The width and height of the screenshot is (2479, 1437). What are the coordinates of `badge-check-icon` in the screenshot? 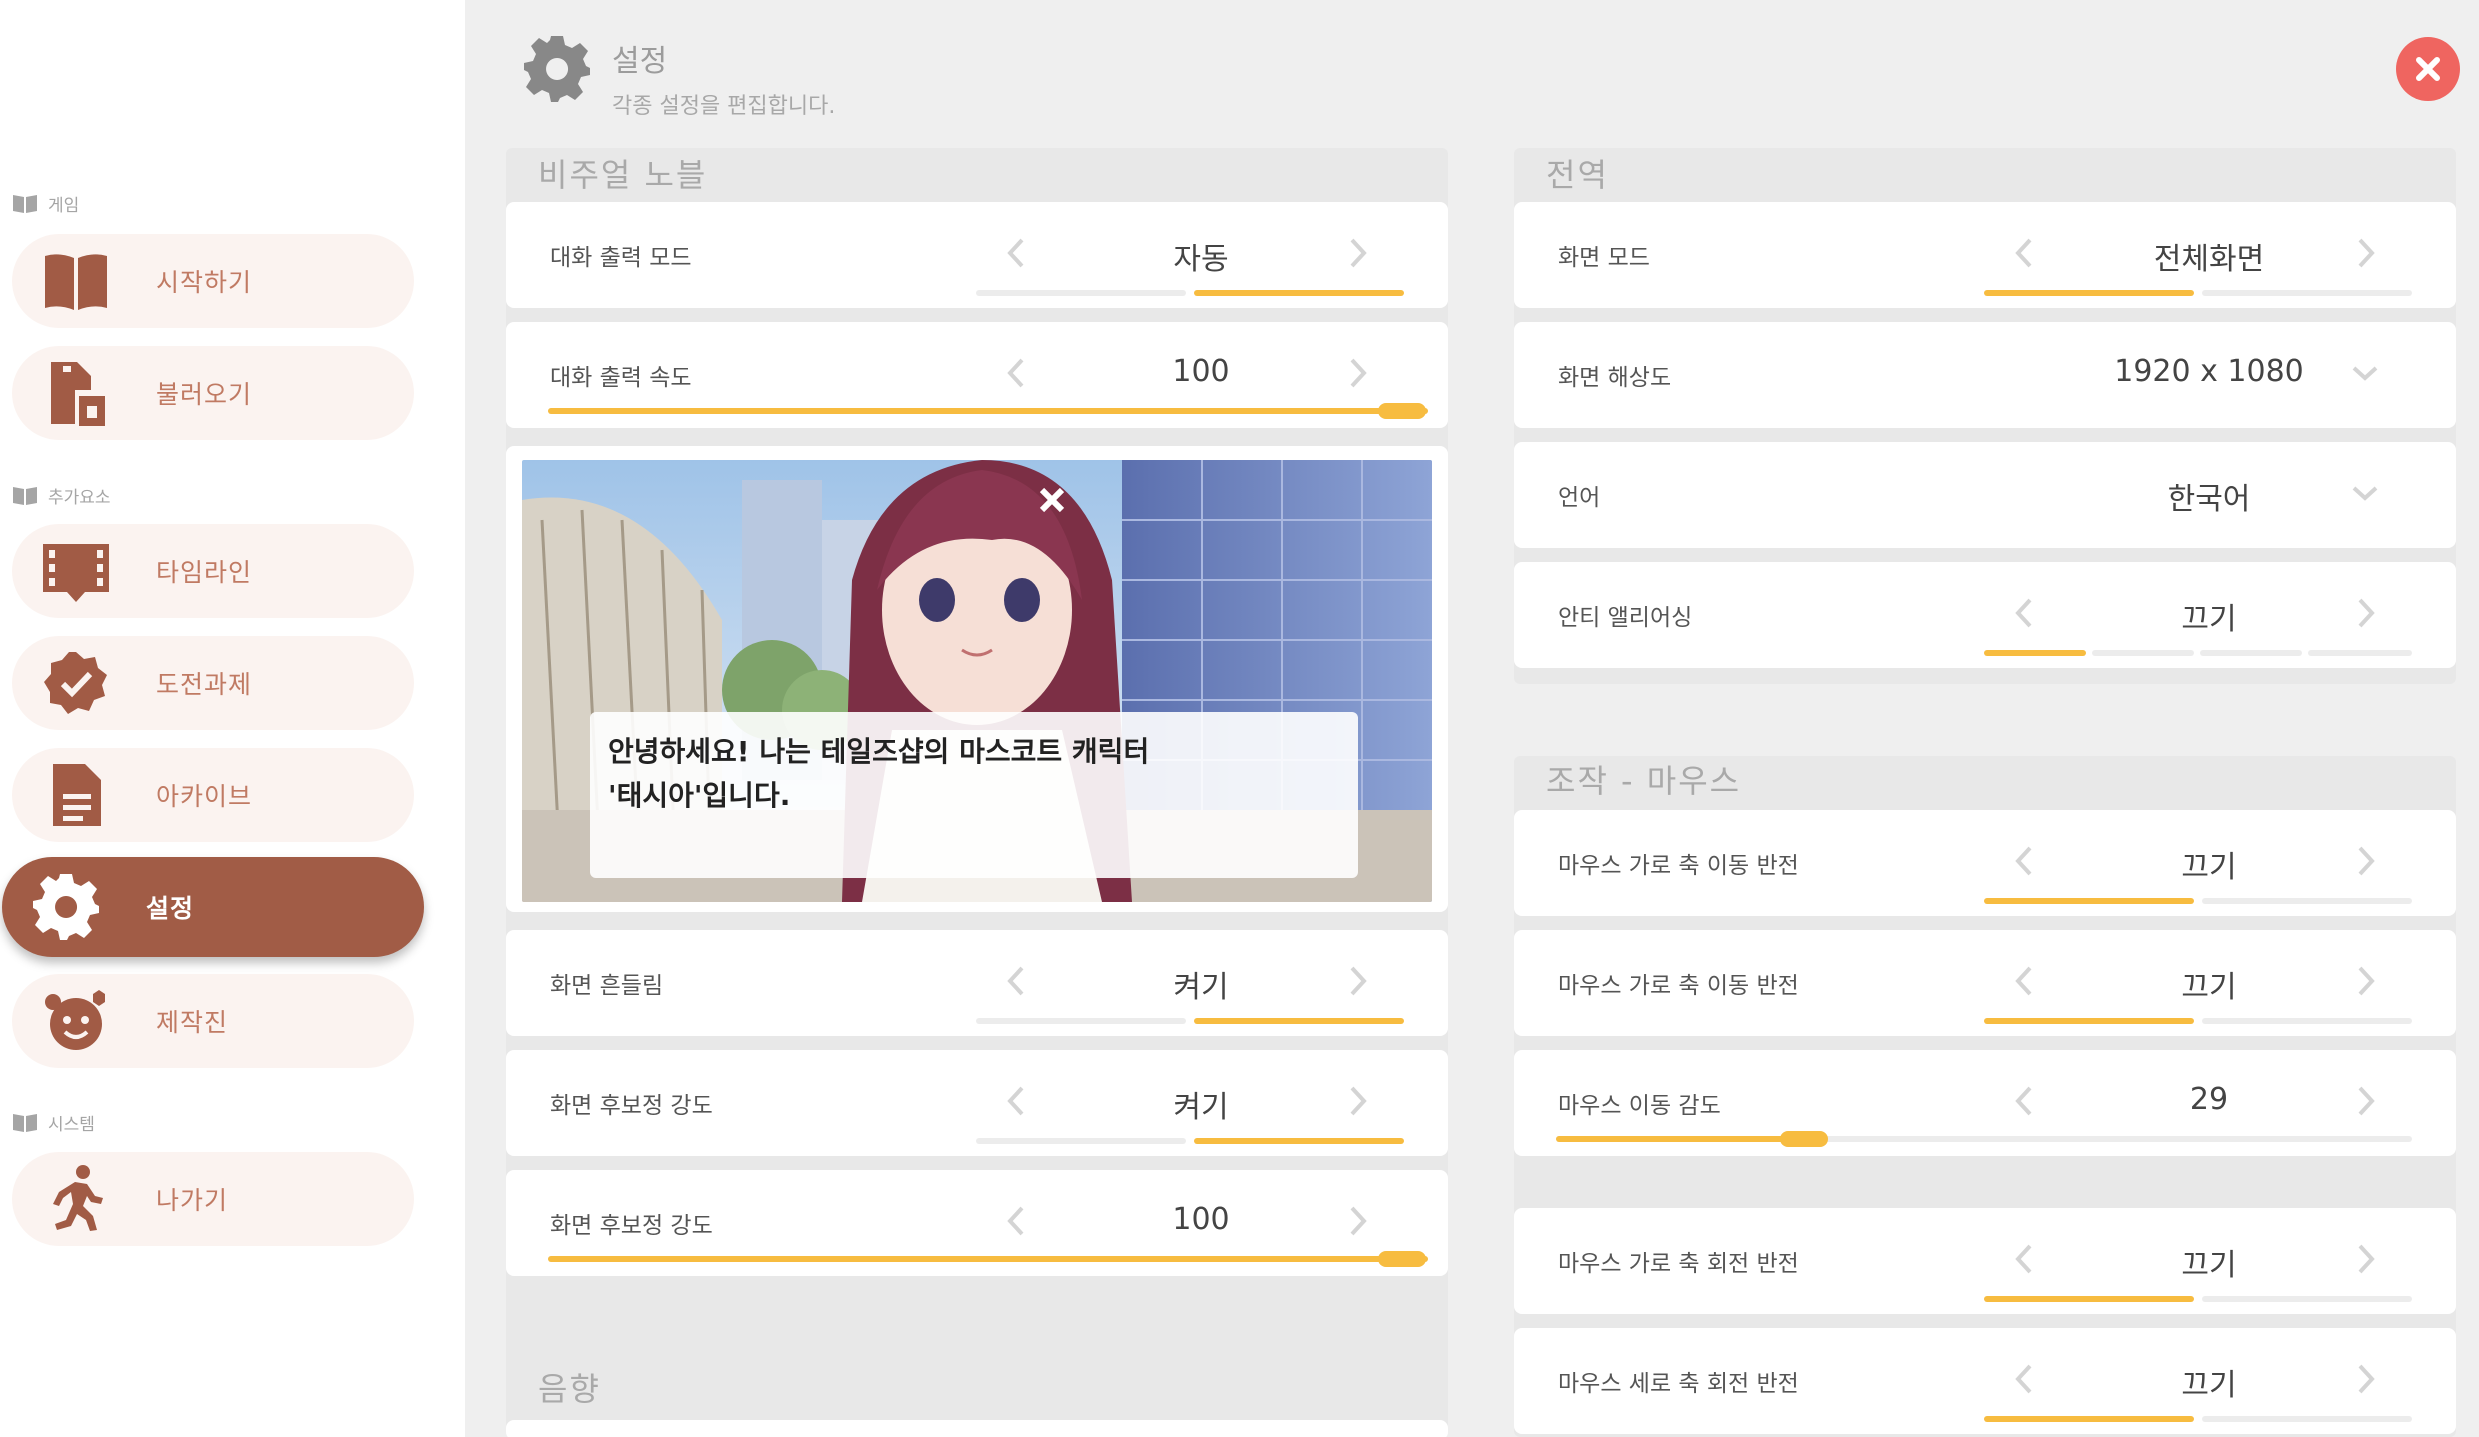 It's located at (76, 683).